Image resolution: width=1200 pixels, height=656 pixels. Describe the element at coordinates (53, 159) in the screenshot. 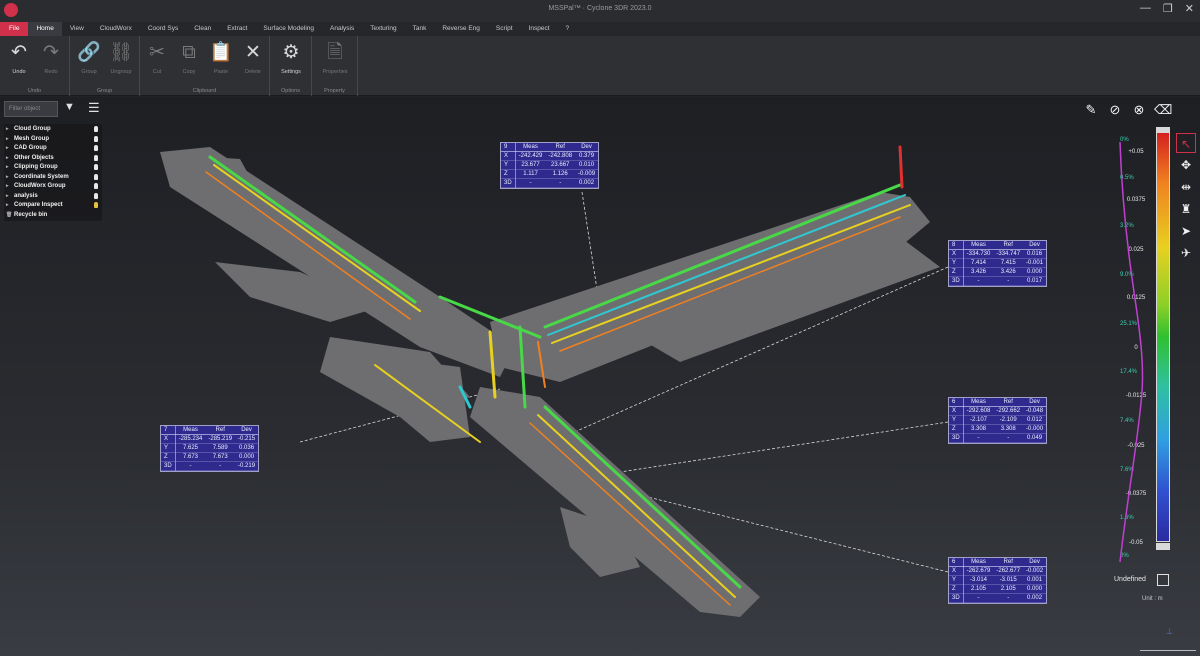

I see `tree-item-other-objects: ▸ Other Objects` at that location.